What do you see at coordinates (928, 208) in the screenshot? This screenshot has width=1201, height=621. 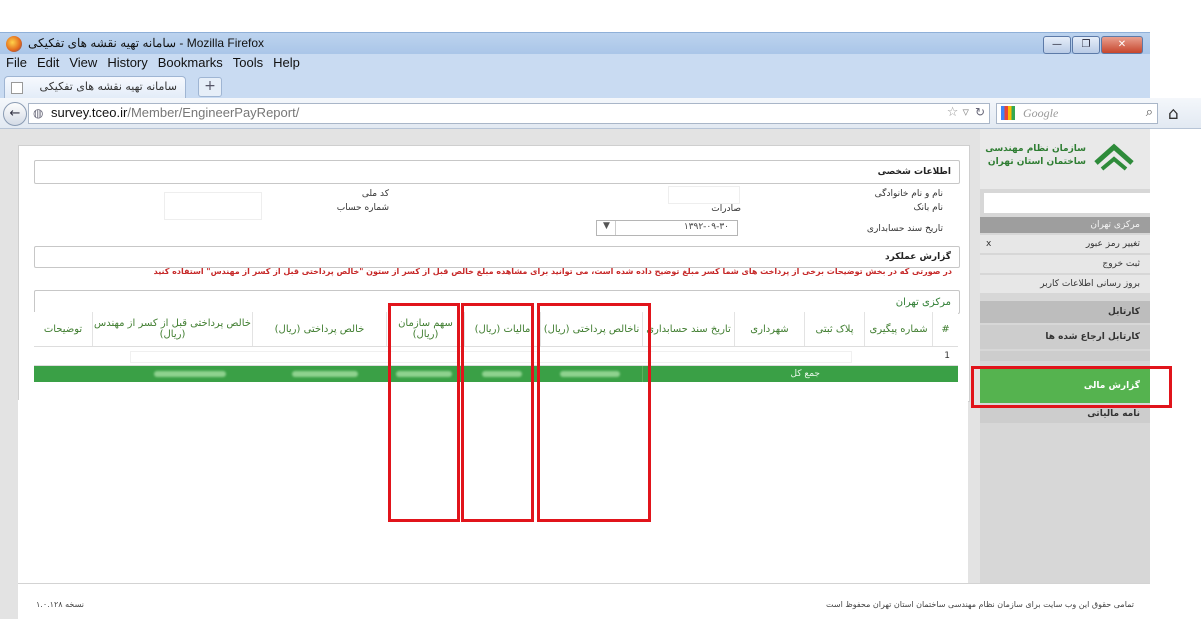 I see `bank-label: نام بانک` at bounding box center [928, 208].